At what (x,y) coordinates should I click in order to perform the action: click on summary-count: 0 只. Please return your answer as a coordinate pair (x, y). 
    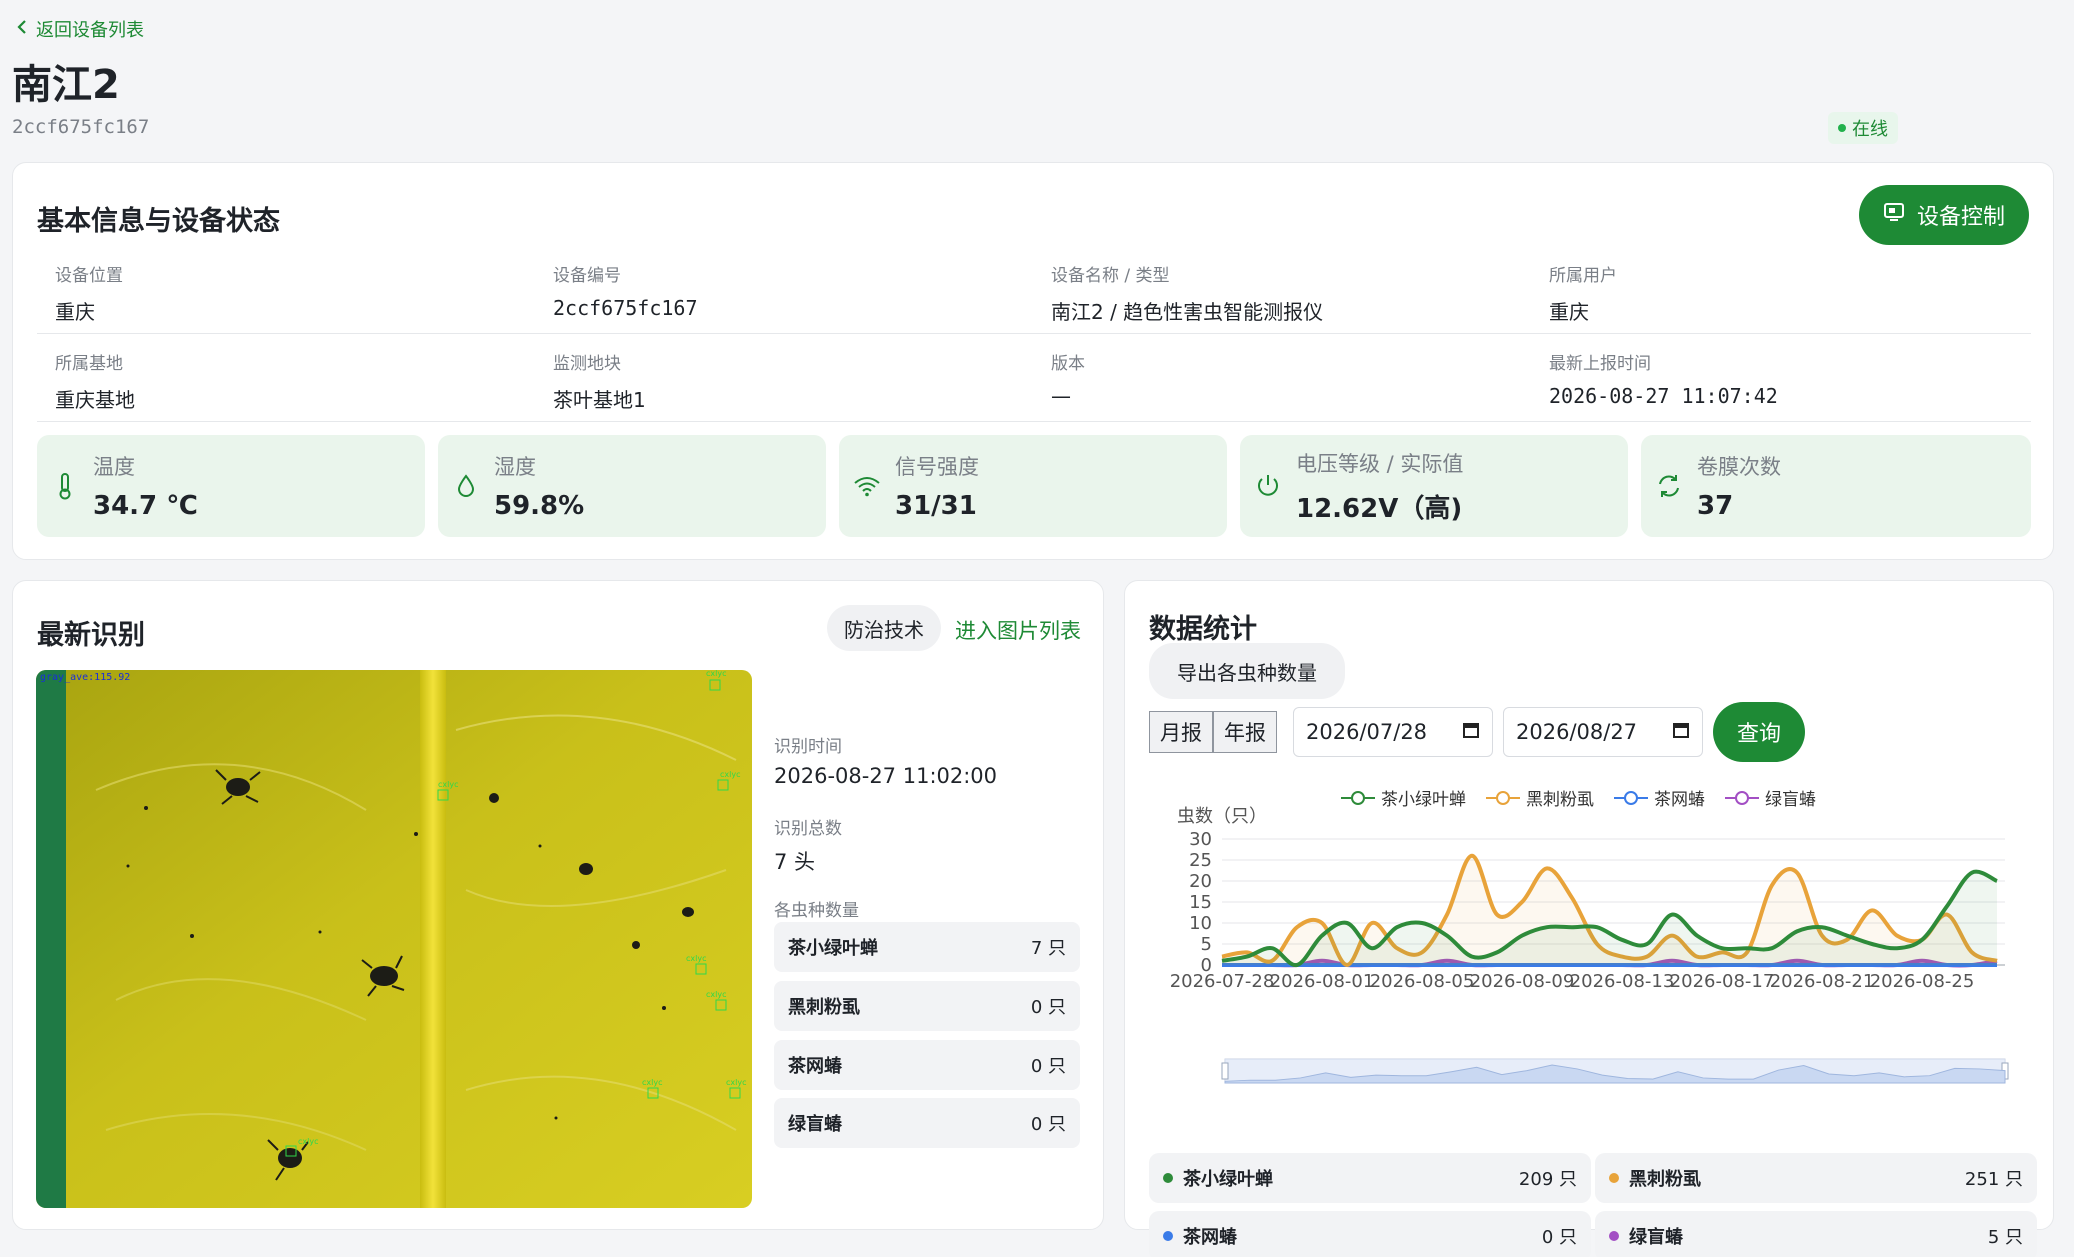
    Looking at the image, I should click on (1559, 1237).